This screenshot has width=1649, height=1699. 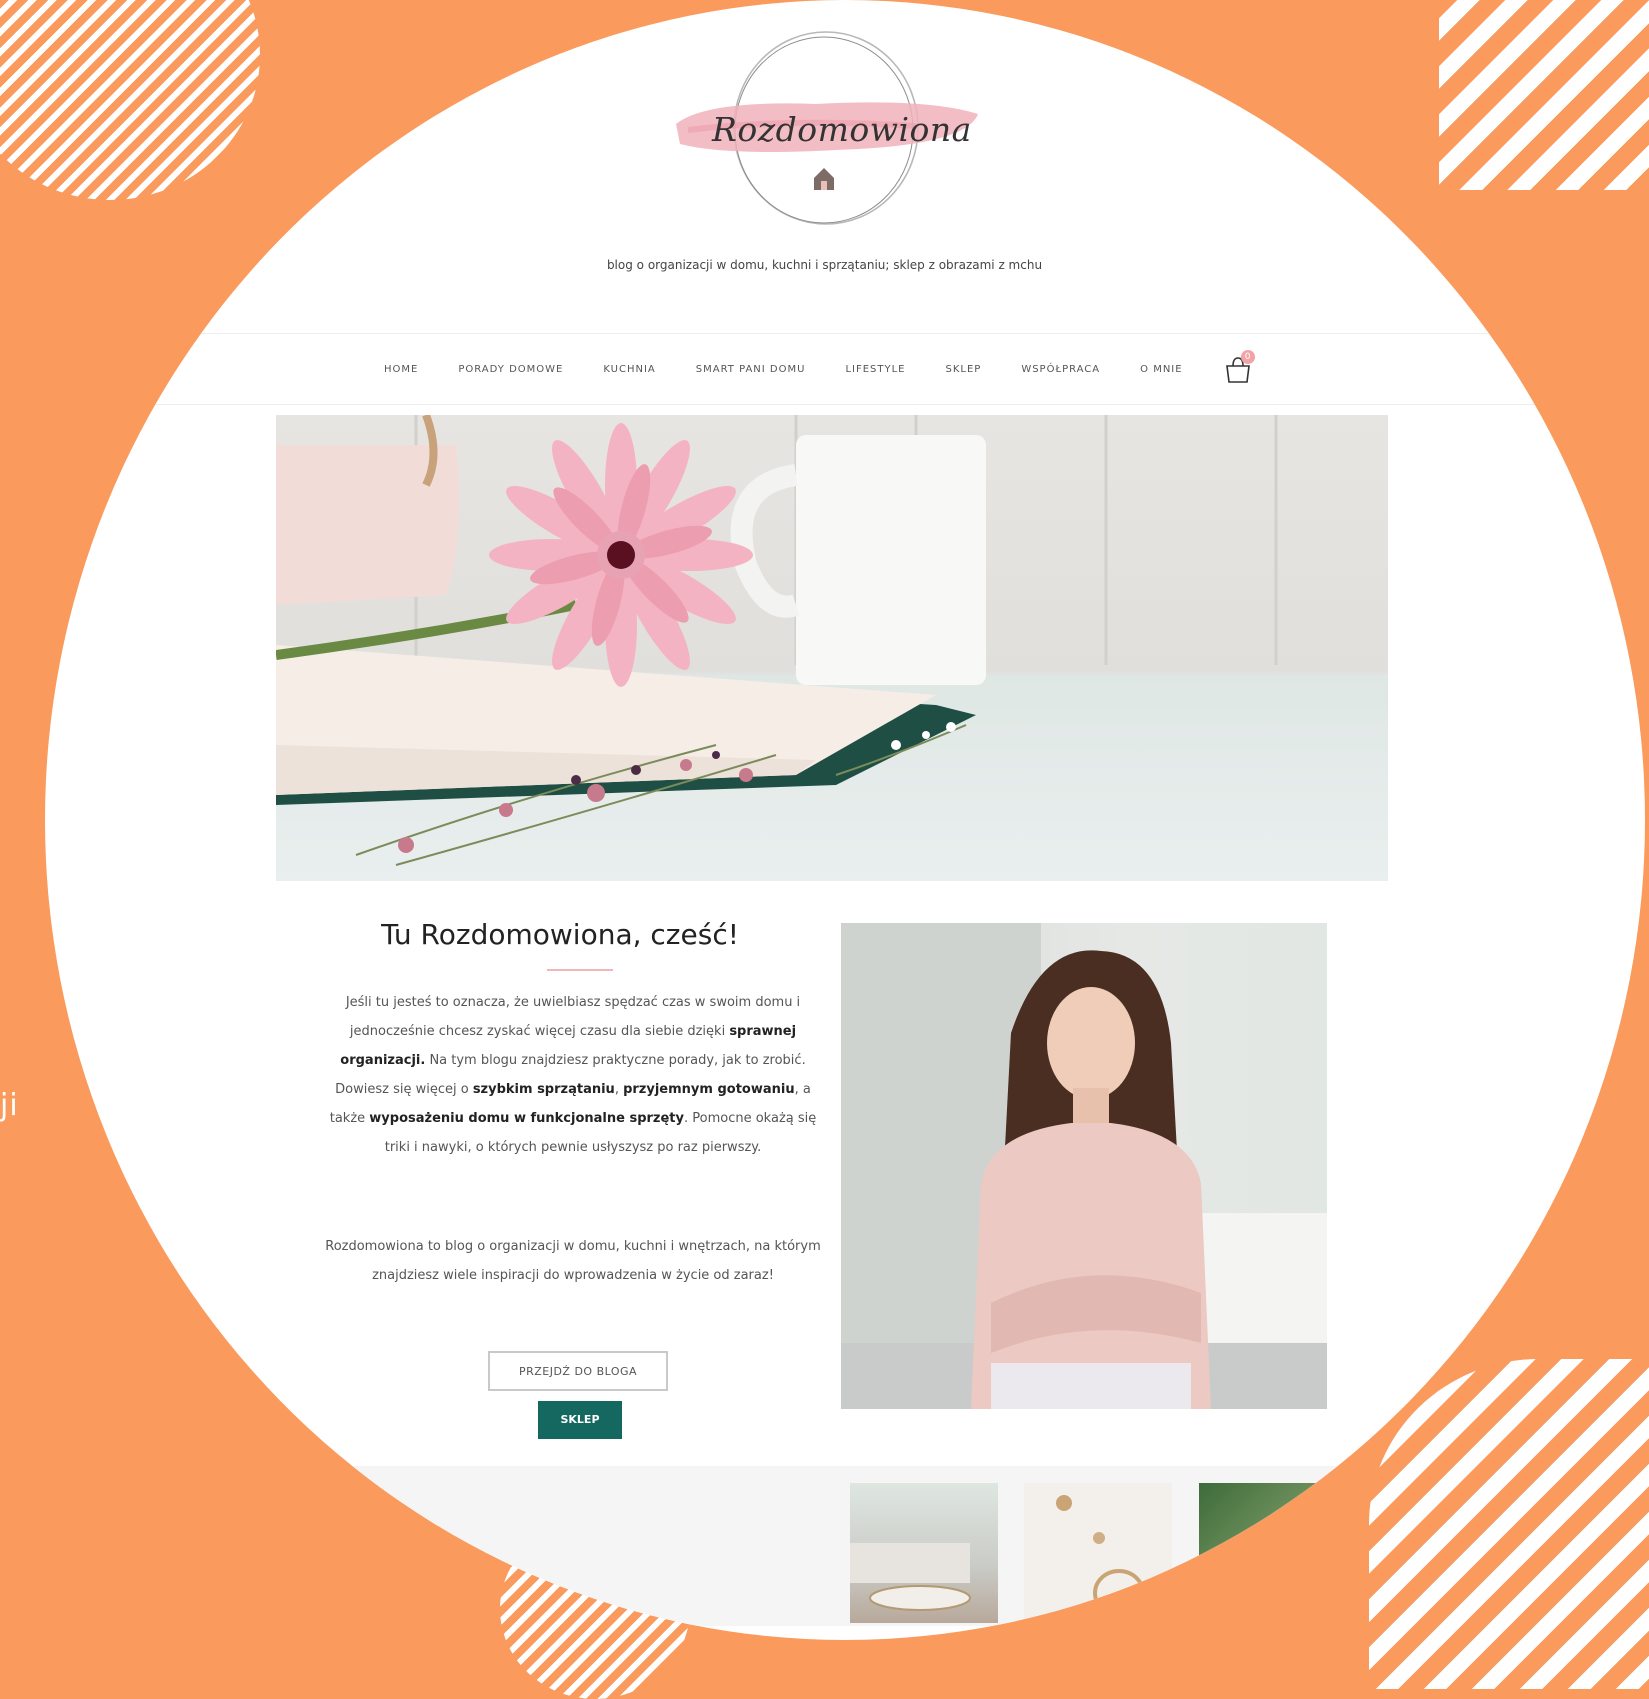 What do you see at coordinates (1239, 367) in the screenshot?
I see `cart-button: 0` at bounding box center [1239, 367].